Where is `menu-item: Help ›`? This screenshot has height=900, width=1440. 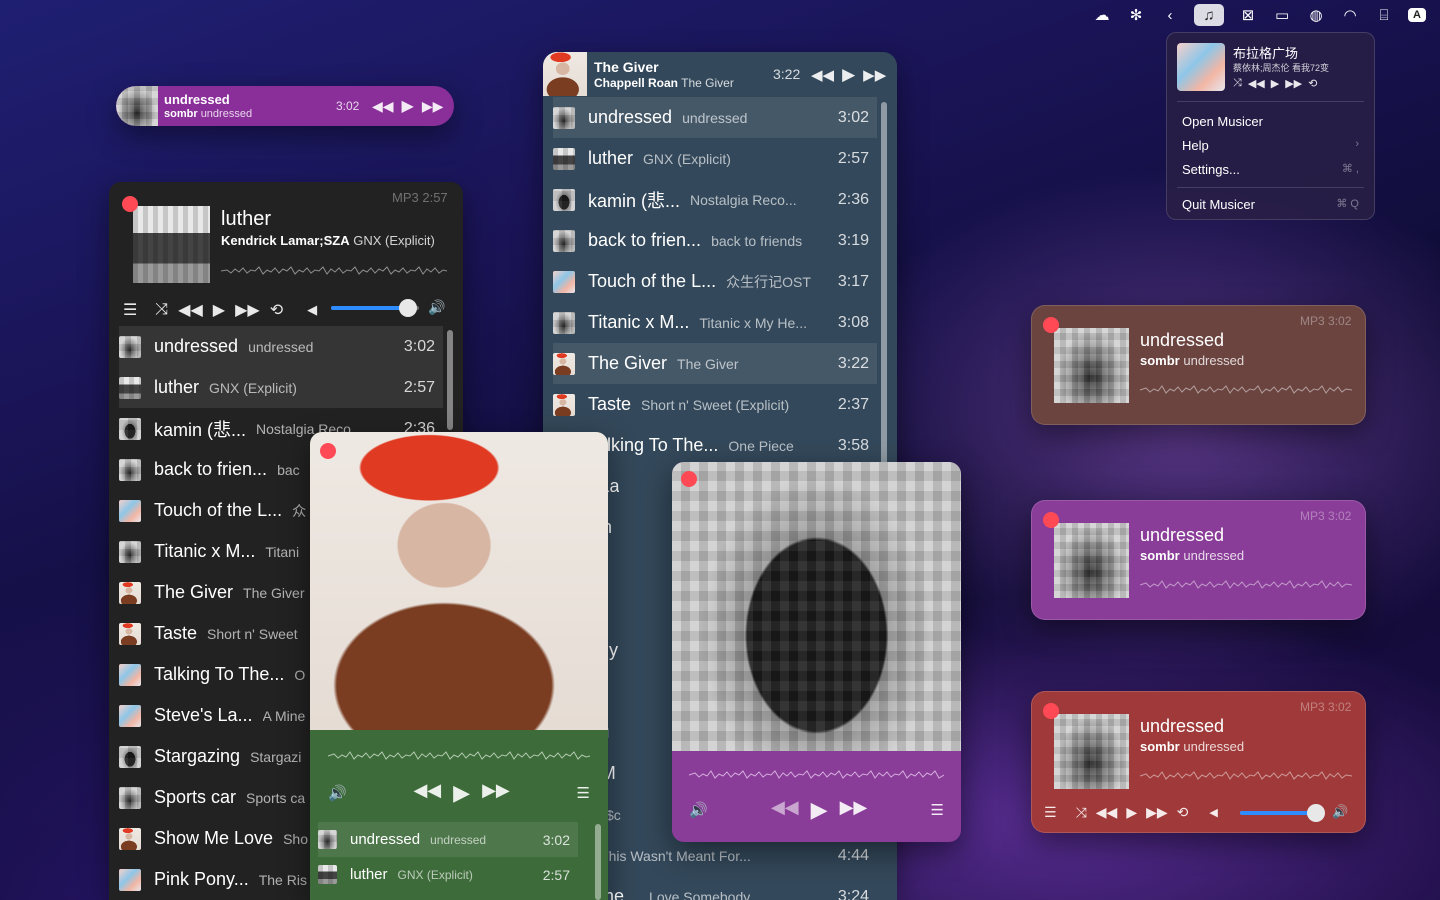
menu-item: Help › is located at coordinates (1270, 145).